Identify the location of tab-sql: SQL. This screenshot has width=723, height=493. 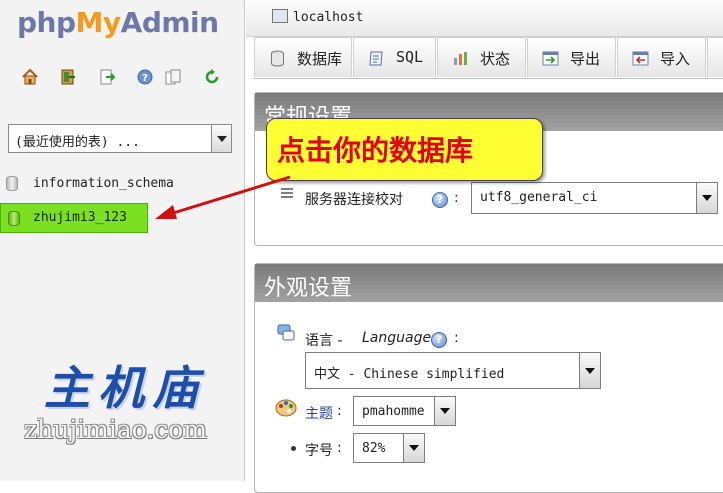
(394, 57).